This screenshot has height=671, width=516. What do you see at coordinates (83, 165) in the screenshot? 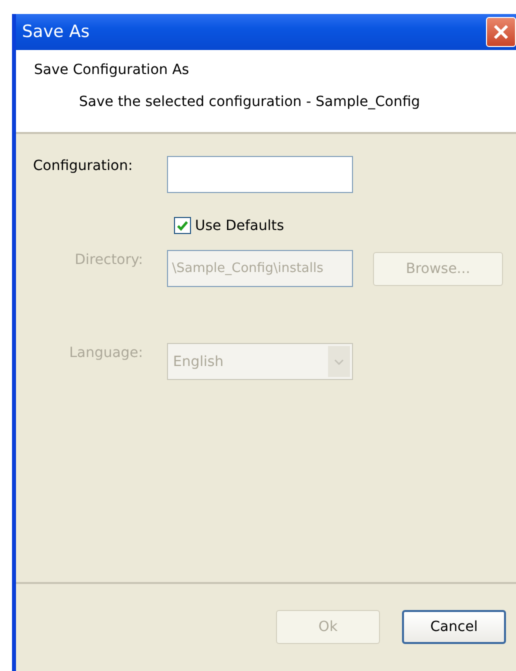
I see `field-label: Configuration:` at bounding box center [83, 165].